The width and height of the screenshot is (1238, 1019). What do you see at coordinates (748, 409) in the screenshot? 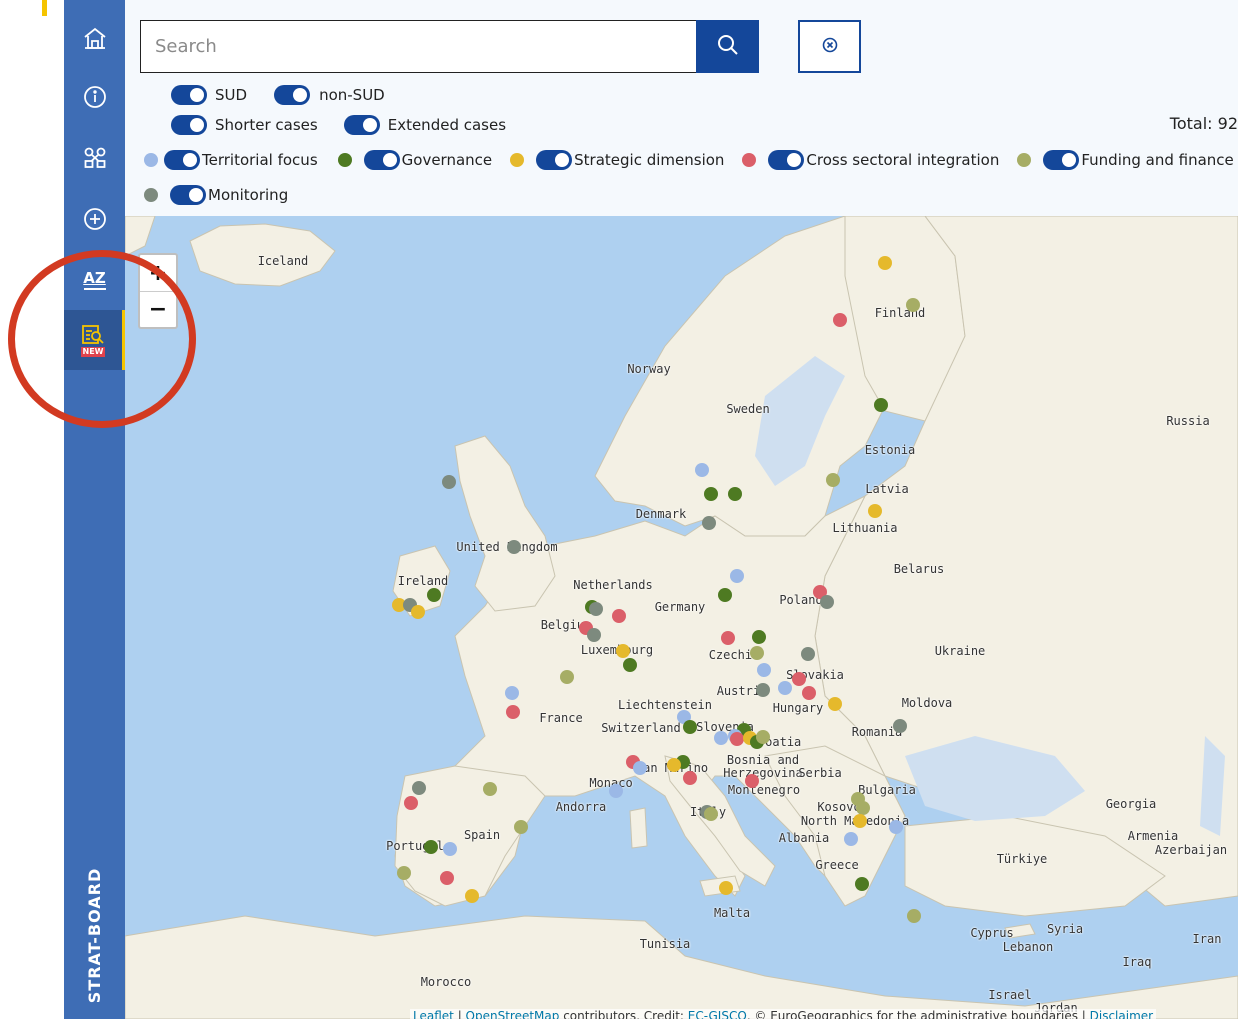
I see `map-label-sweden: Sweden` at bounding box center [748, 409].